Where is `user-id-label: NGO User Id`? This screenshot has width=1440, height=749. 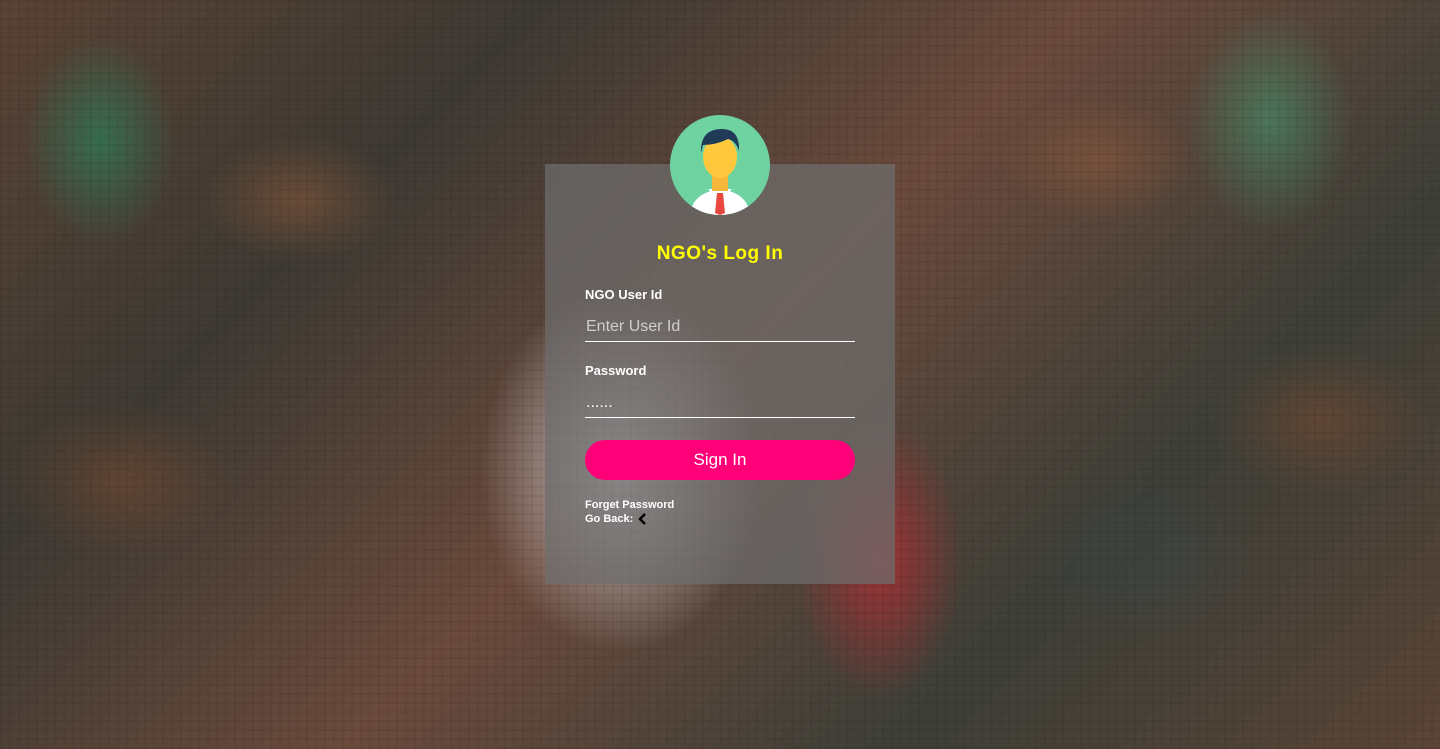
user-id-label: NGO User Id is located at coordinates (624, 294).